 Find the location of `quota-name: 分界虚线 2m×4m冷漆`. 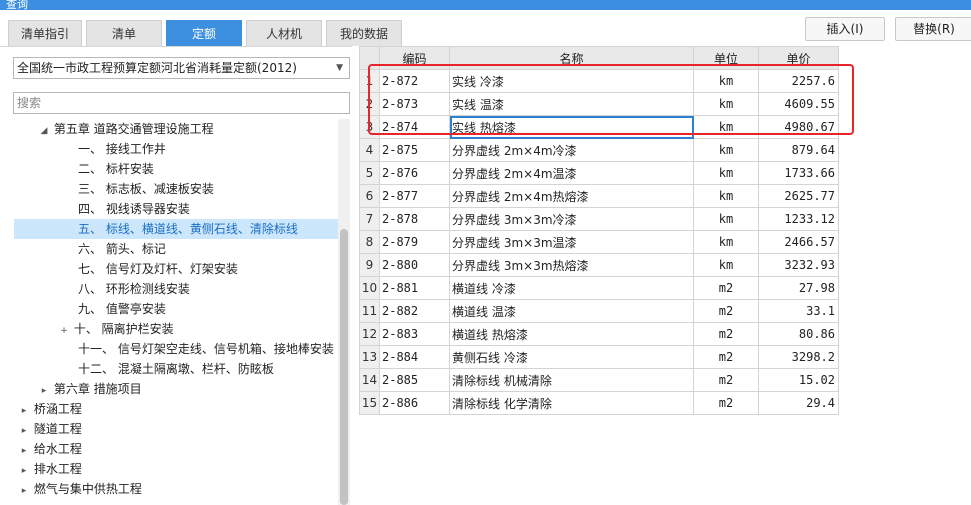

quota-name: 分界虚线 2m×4m冷漆 is located at coordinates (571, 150).